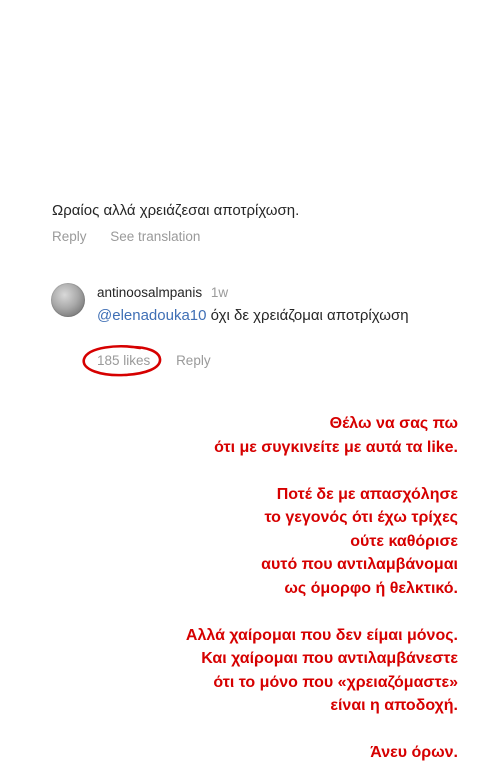  I want to click on reply-header: antinoosalmpanis 1w, so click(267, 292).